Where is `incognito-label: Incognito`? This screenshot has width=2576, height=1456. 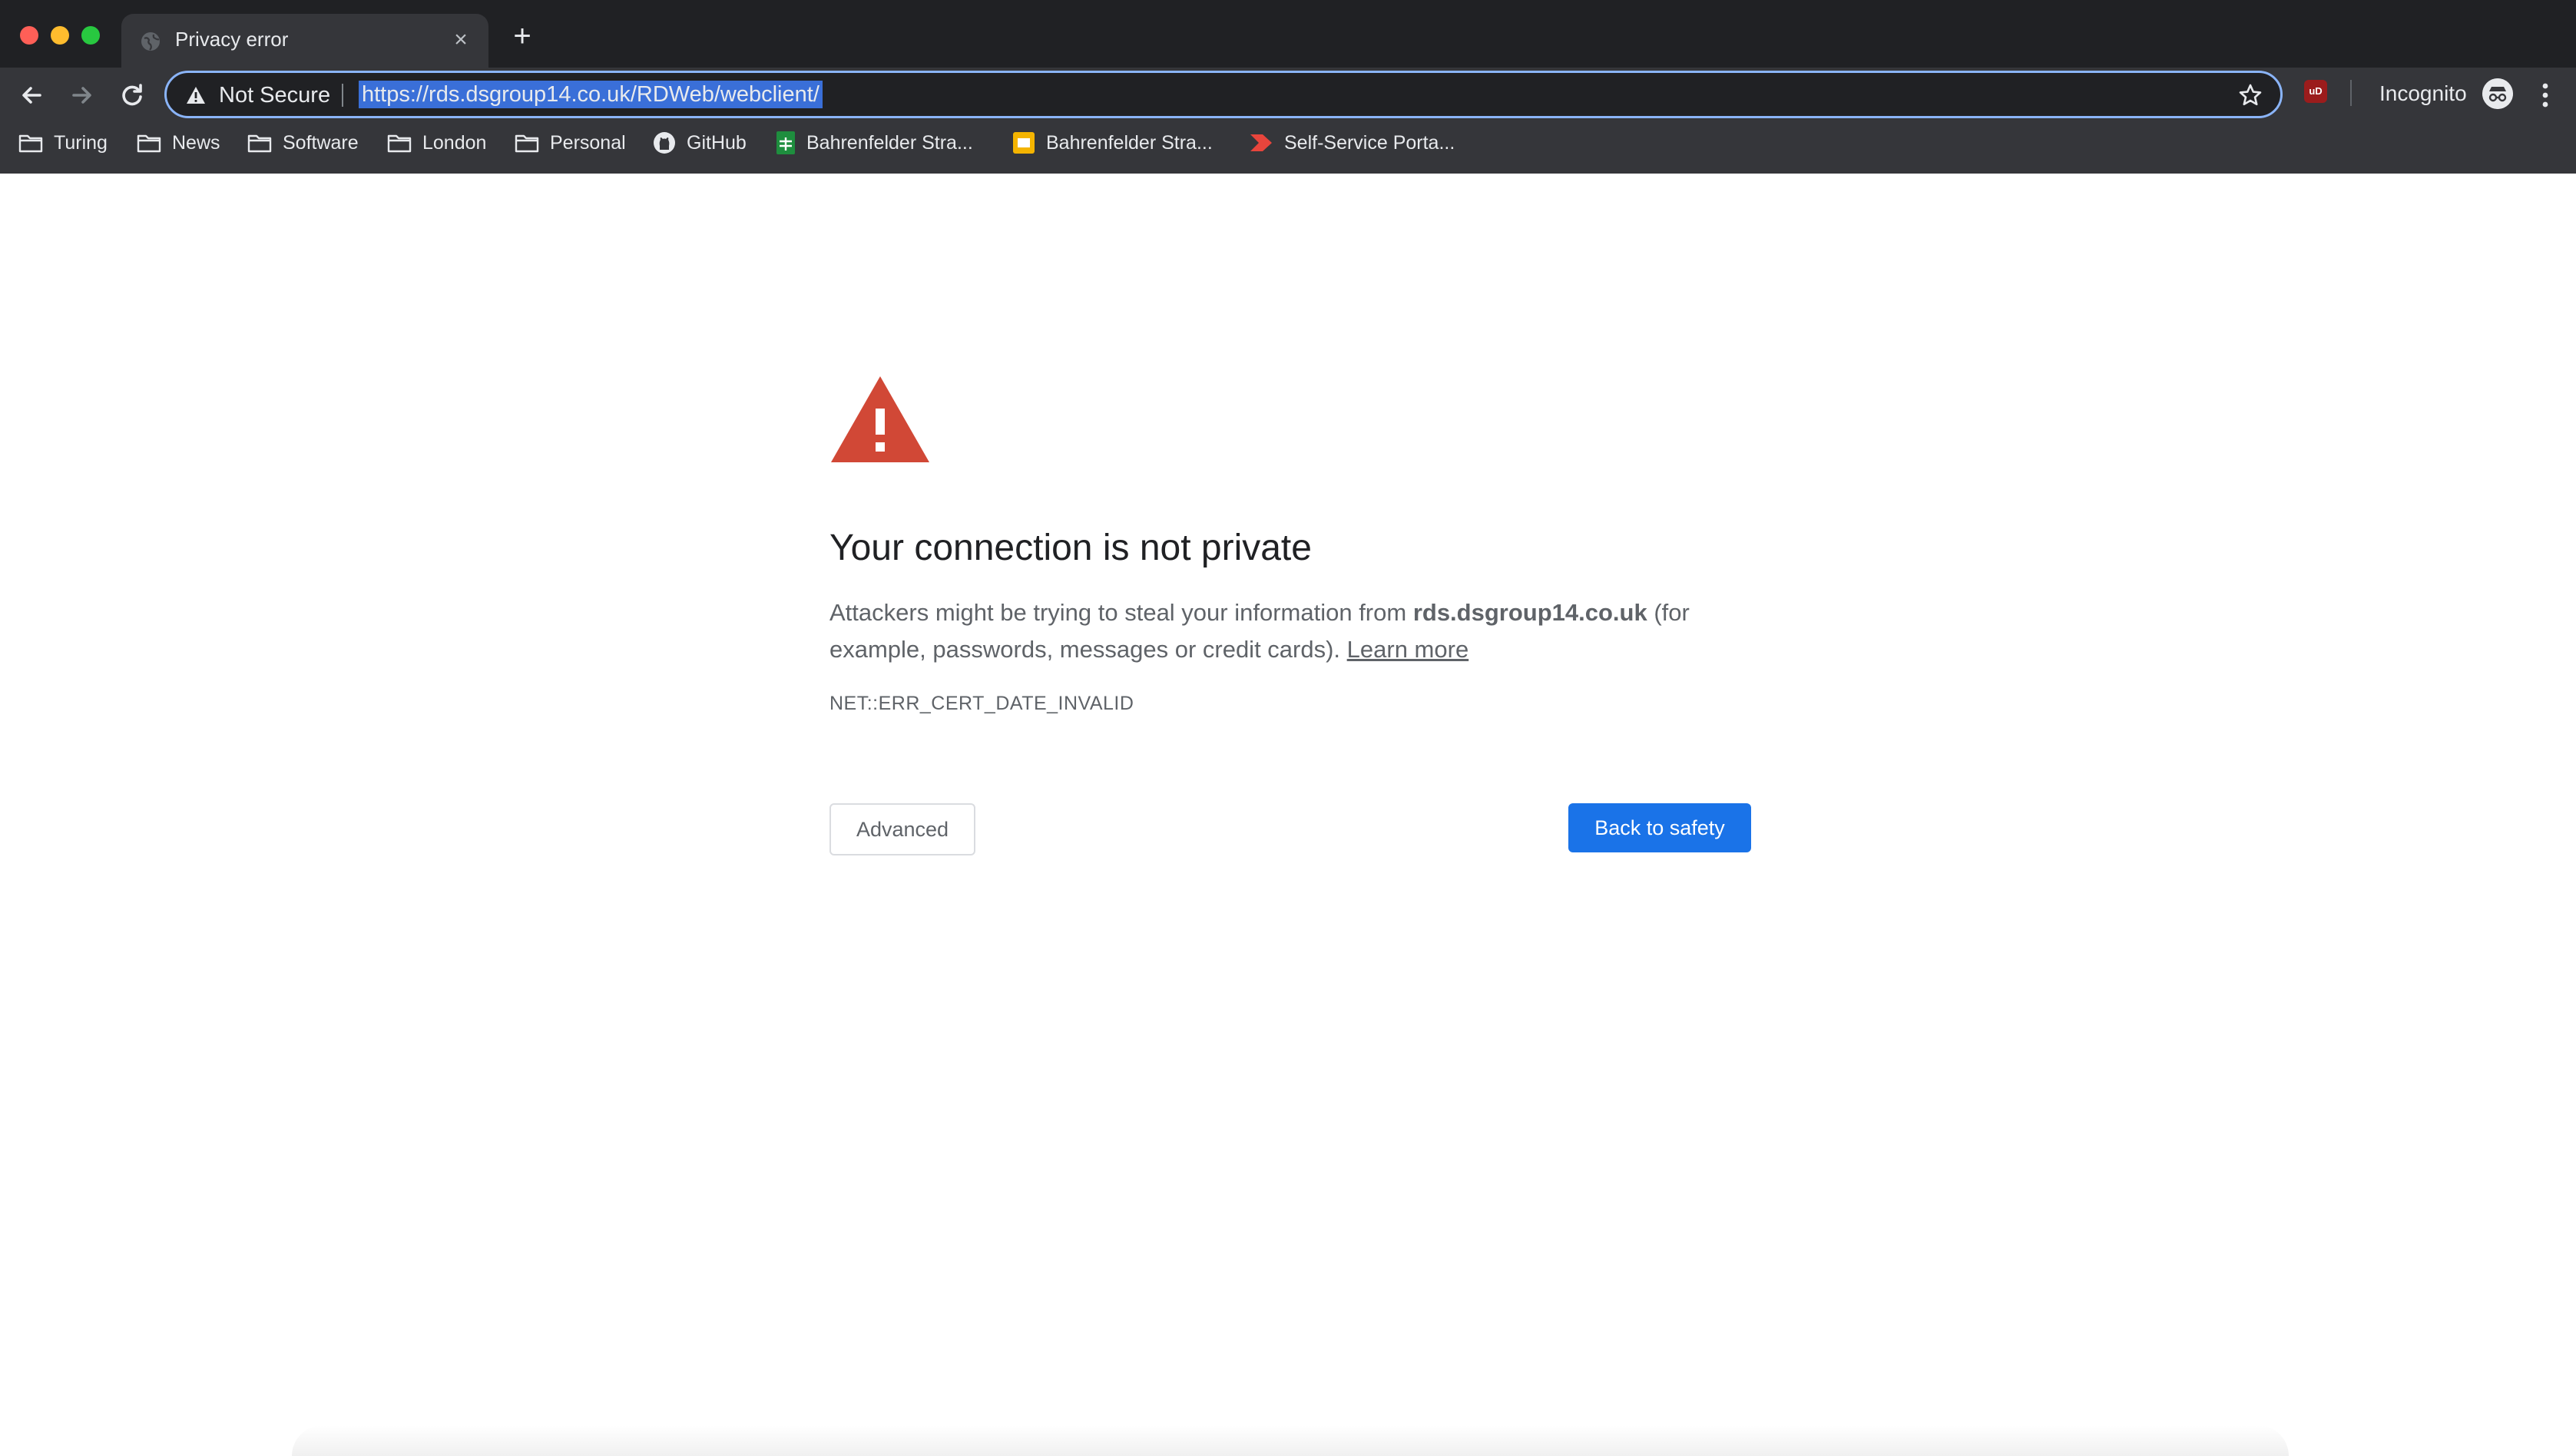
incognito-label: Incognito is located at coordinates (2423, 93).